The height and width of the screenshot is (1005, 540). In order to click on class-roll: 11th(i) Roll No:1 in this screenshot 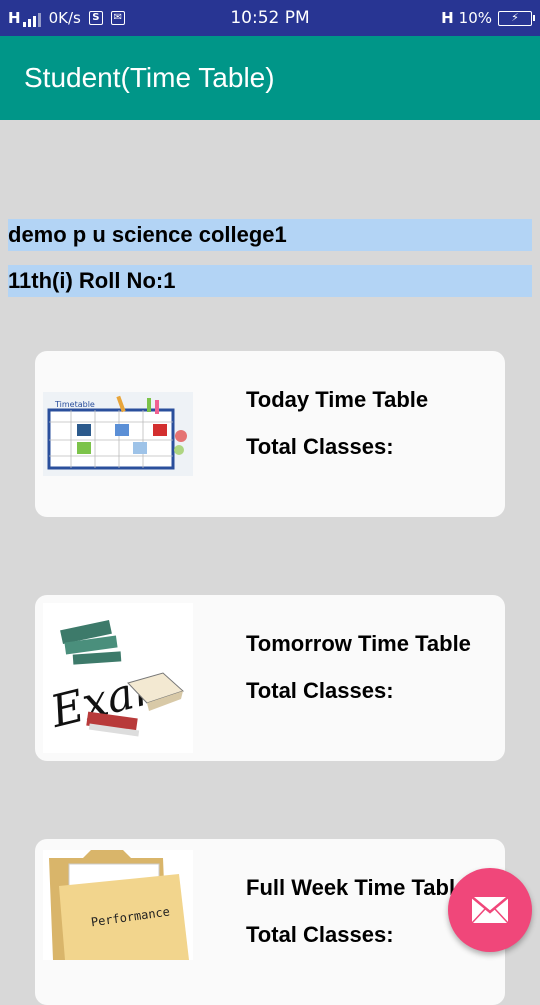, I will do `click(270, 281)`.